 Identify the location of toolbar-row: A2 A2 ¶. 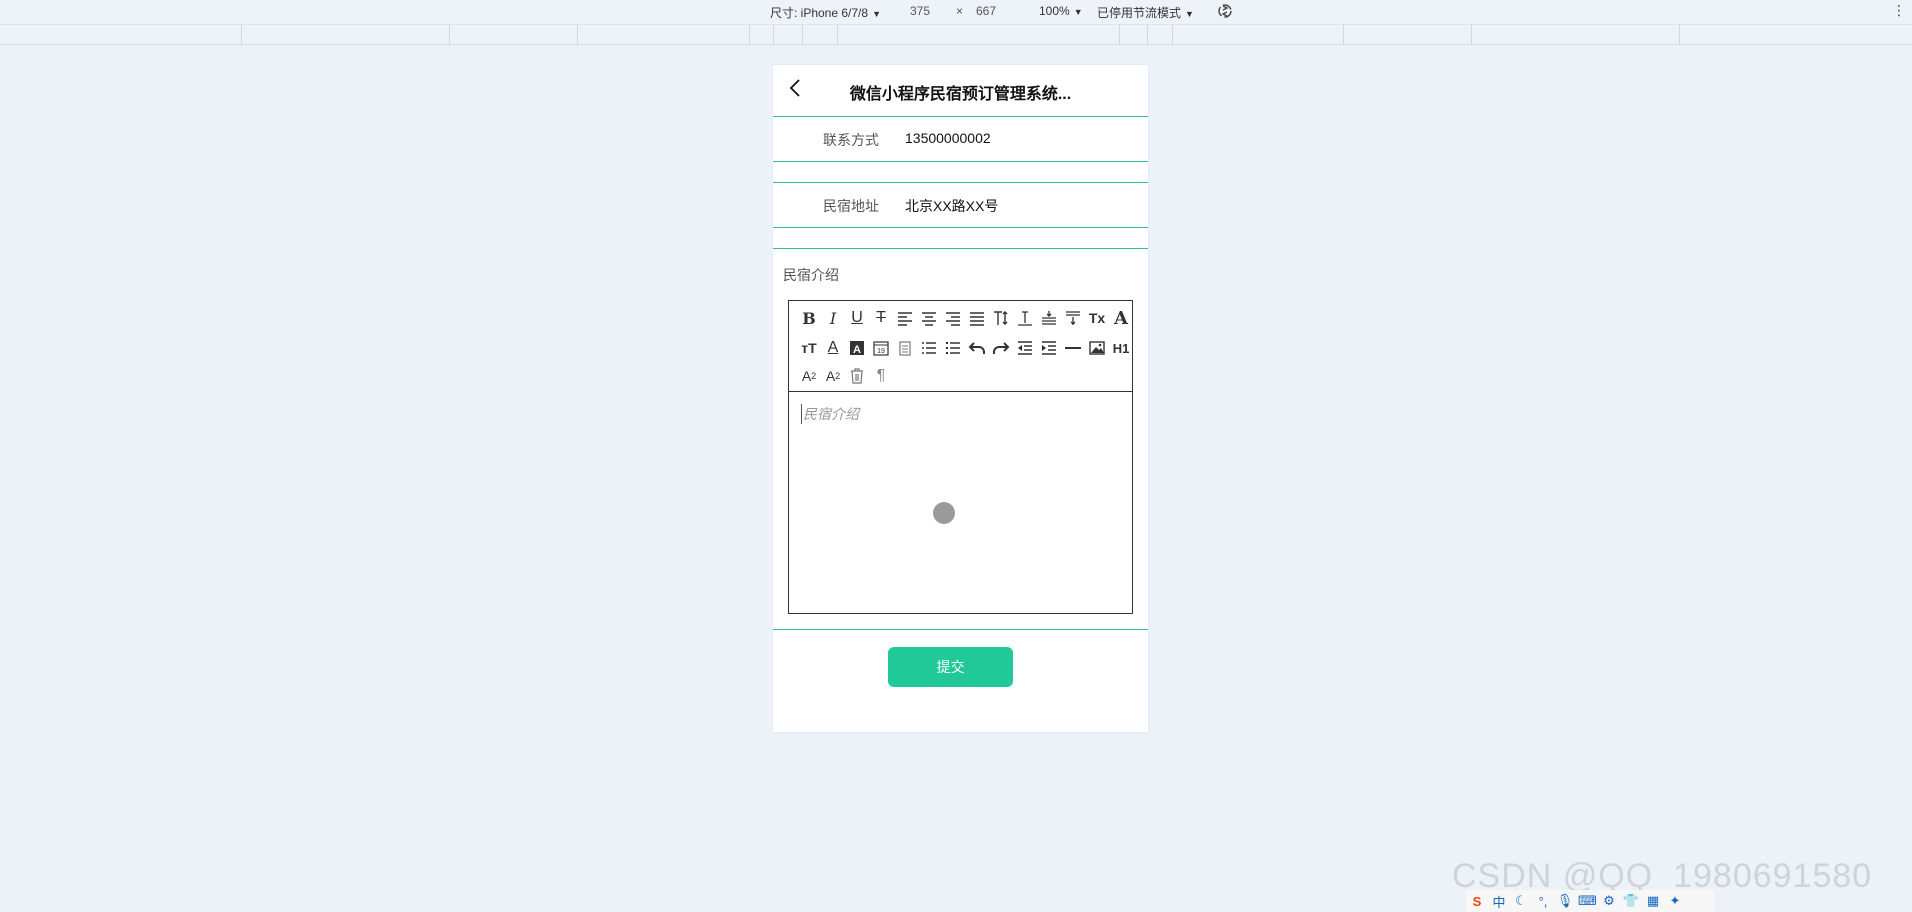
(845, 376).